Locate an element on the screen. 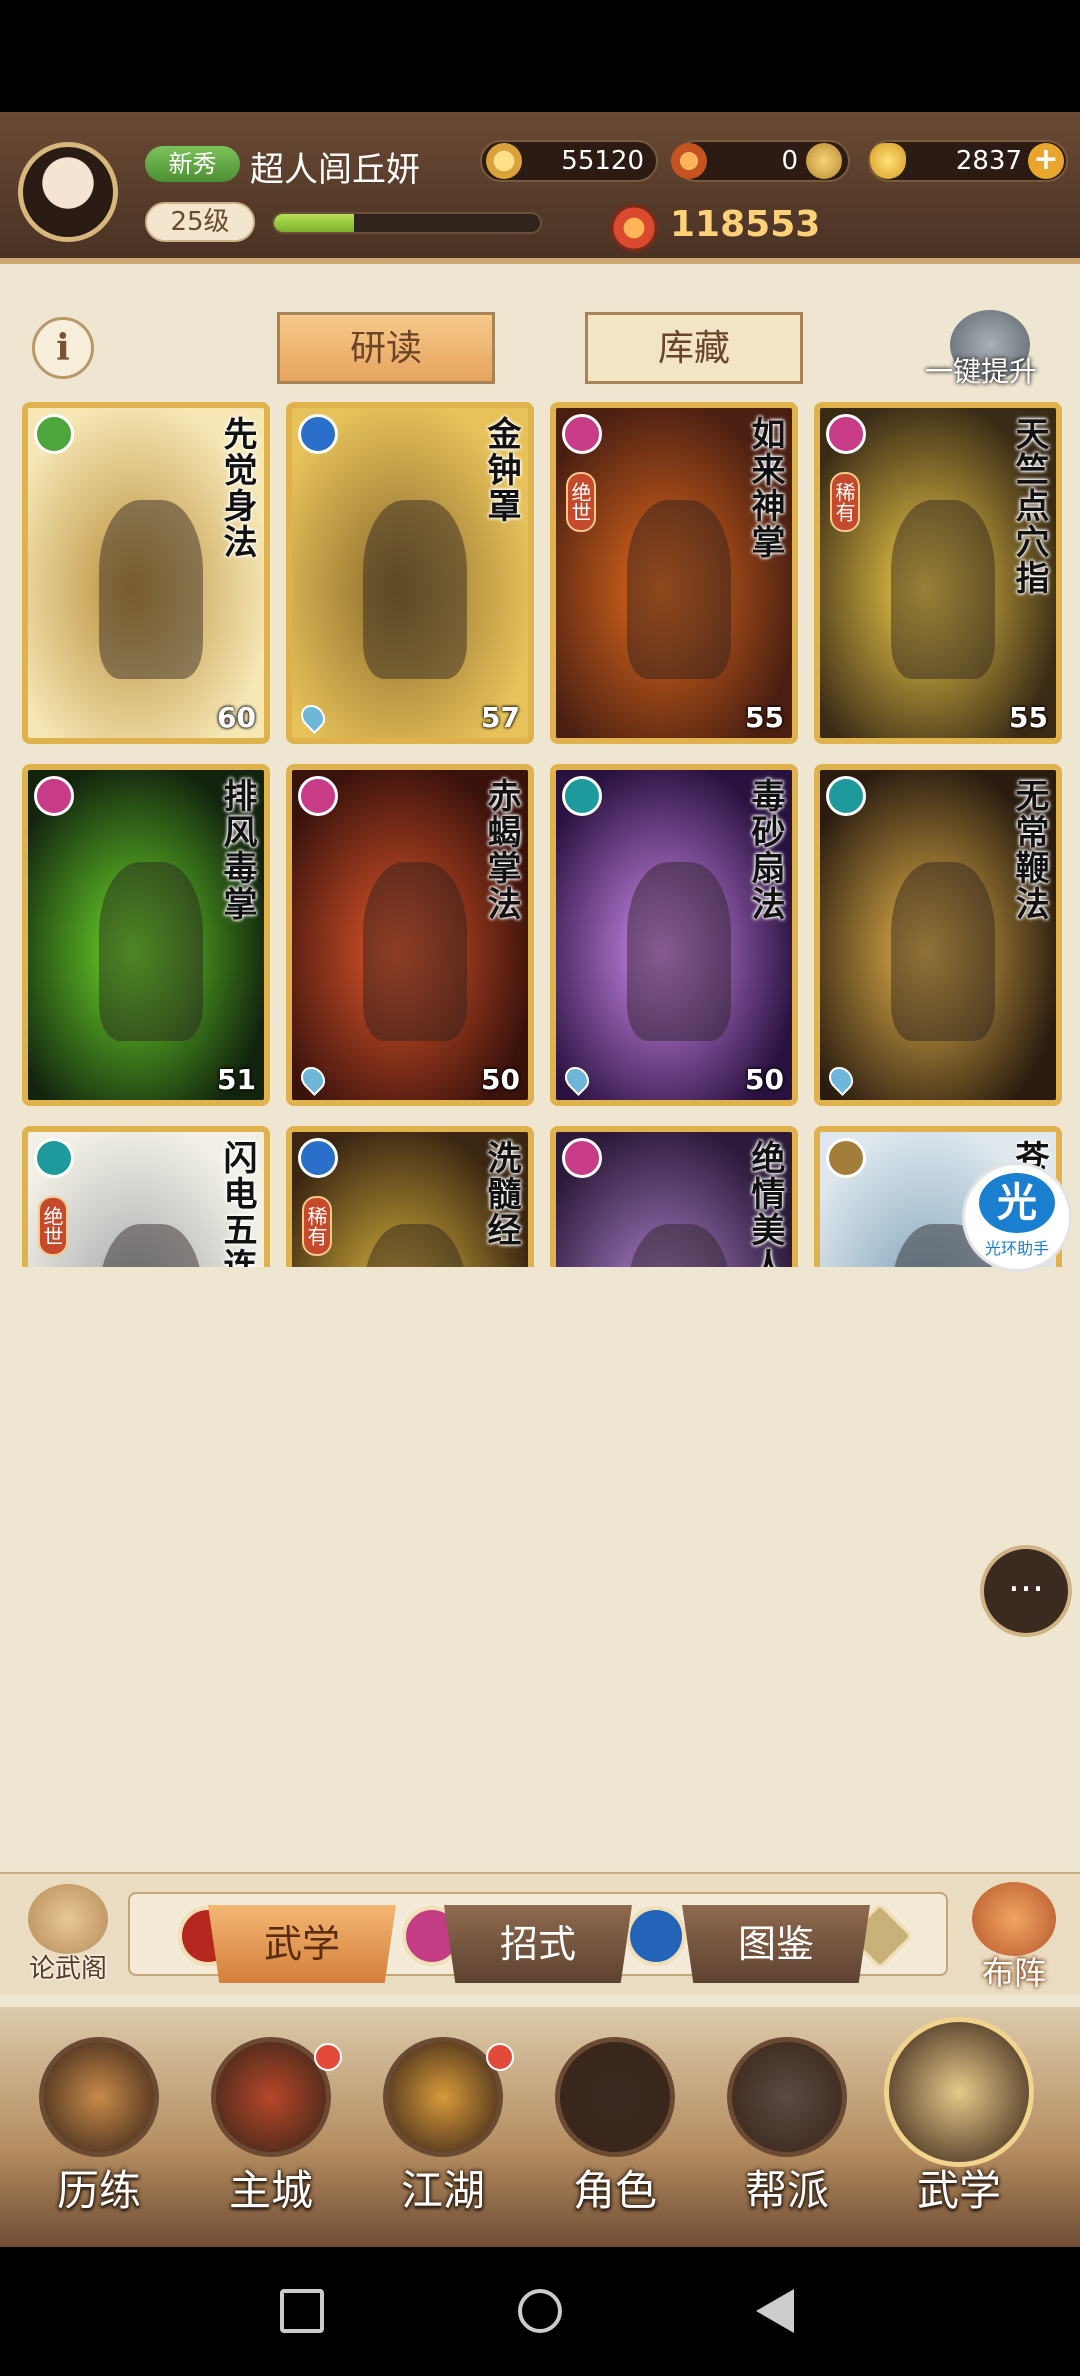 This screenshot has width=1080, height=2376. skill-card: 排风毒掌 51 is located at coordinates (146, 935).